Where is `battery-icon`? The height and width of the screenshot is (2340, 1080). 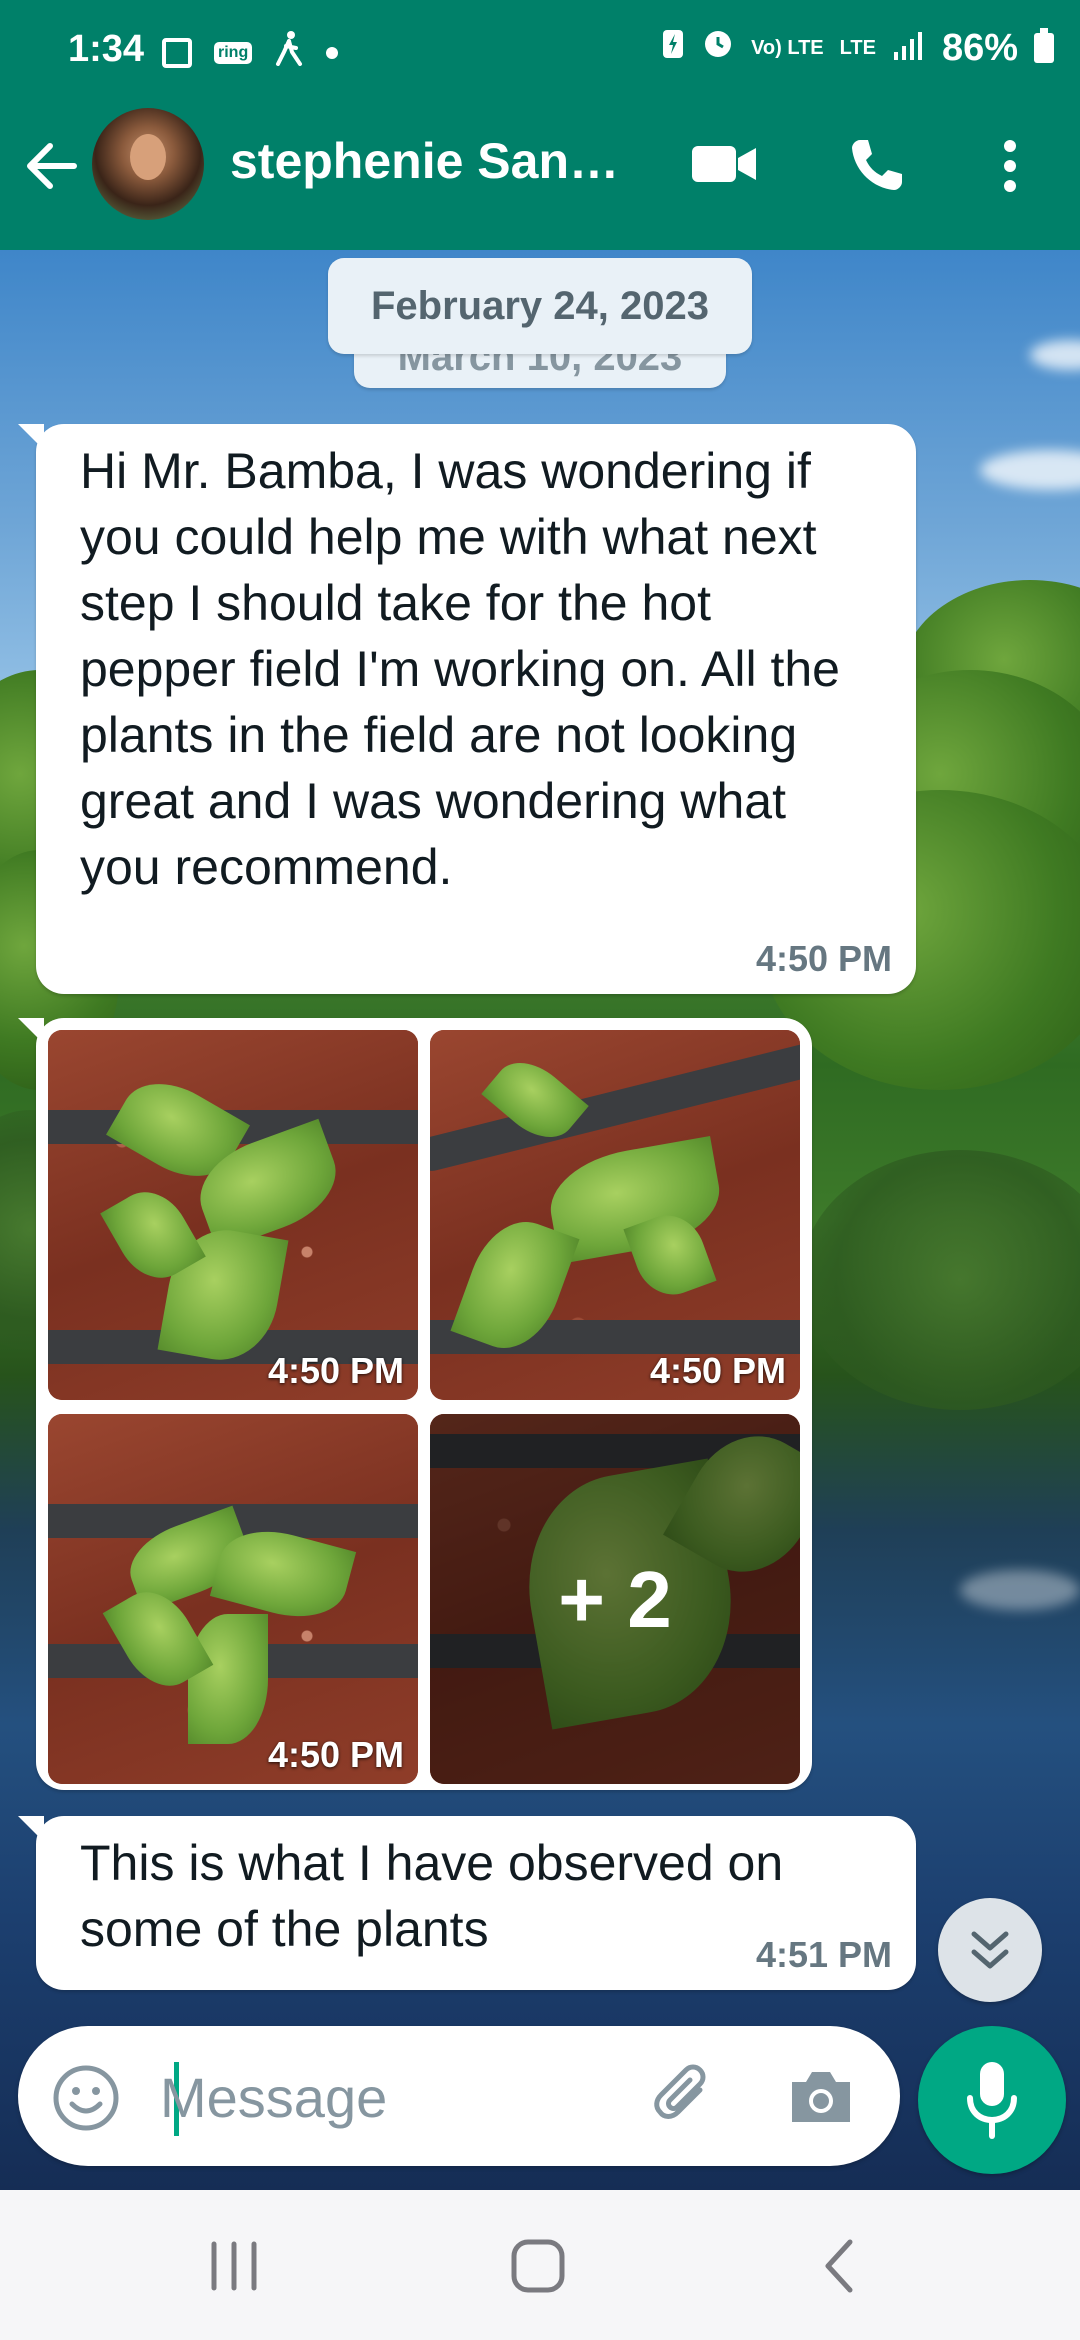
battery-icon is located at coordinates (1044, 45).